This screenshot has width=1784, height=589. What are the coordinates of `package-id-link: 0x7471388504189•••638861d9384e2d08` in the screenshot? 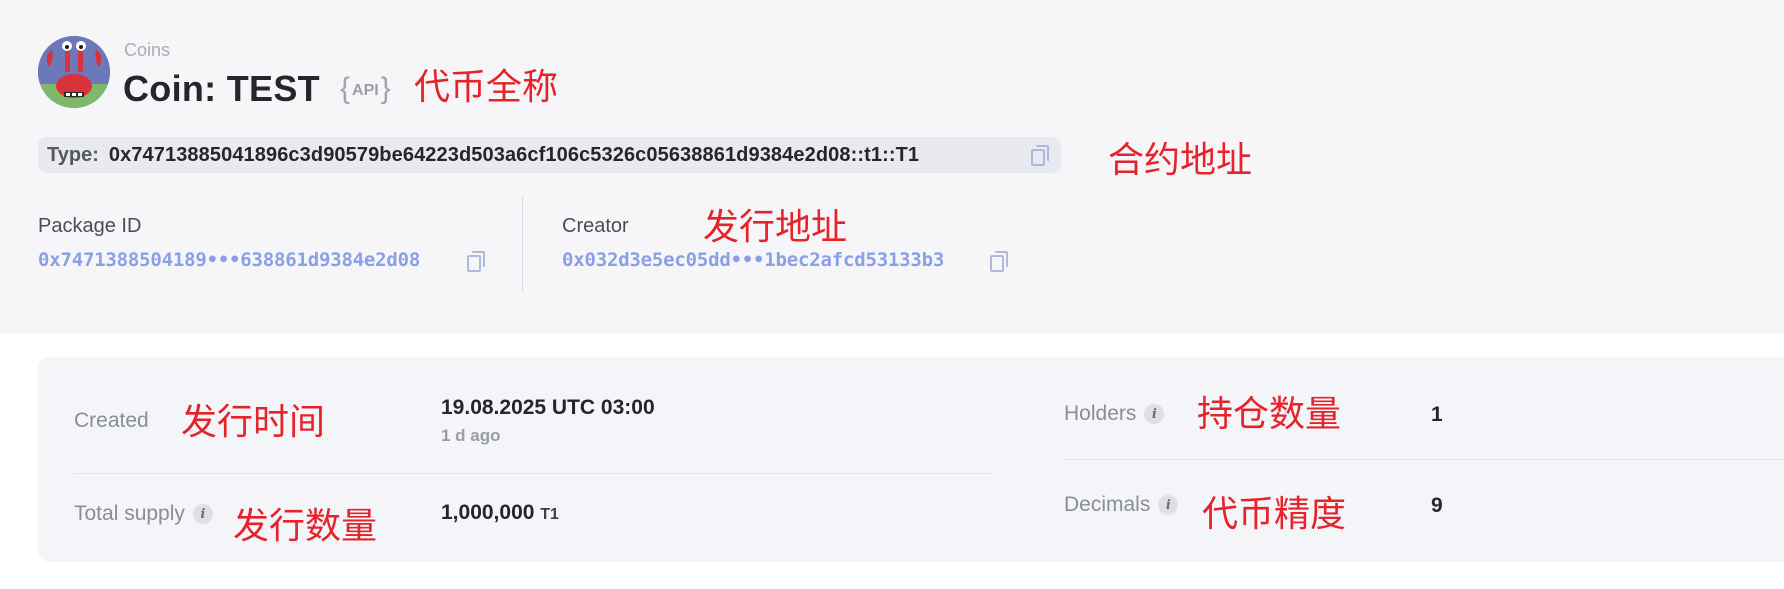 It's located at (229, 260).